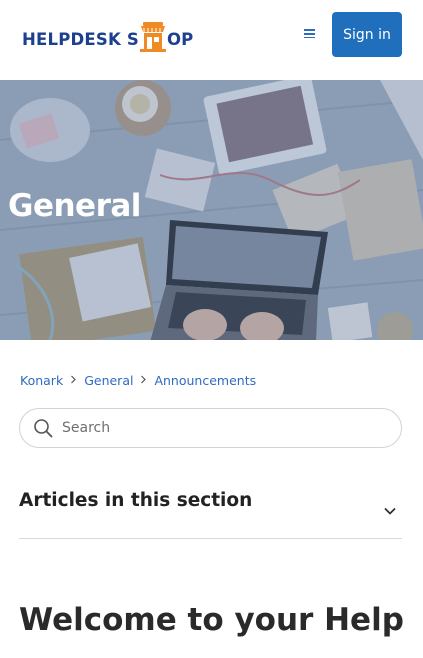  What do you see at coordinates (211, 40) in the screenshot?
I see `site-header: HELPDESK S OP Sign in` at bounding box center [211, 40].